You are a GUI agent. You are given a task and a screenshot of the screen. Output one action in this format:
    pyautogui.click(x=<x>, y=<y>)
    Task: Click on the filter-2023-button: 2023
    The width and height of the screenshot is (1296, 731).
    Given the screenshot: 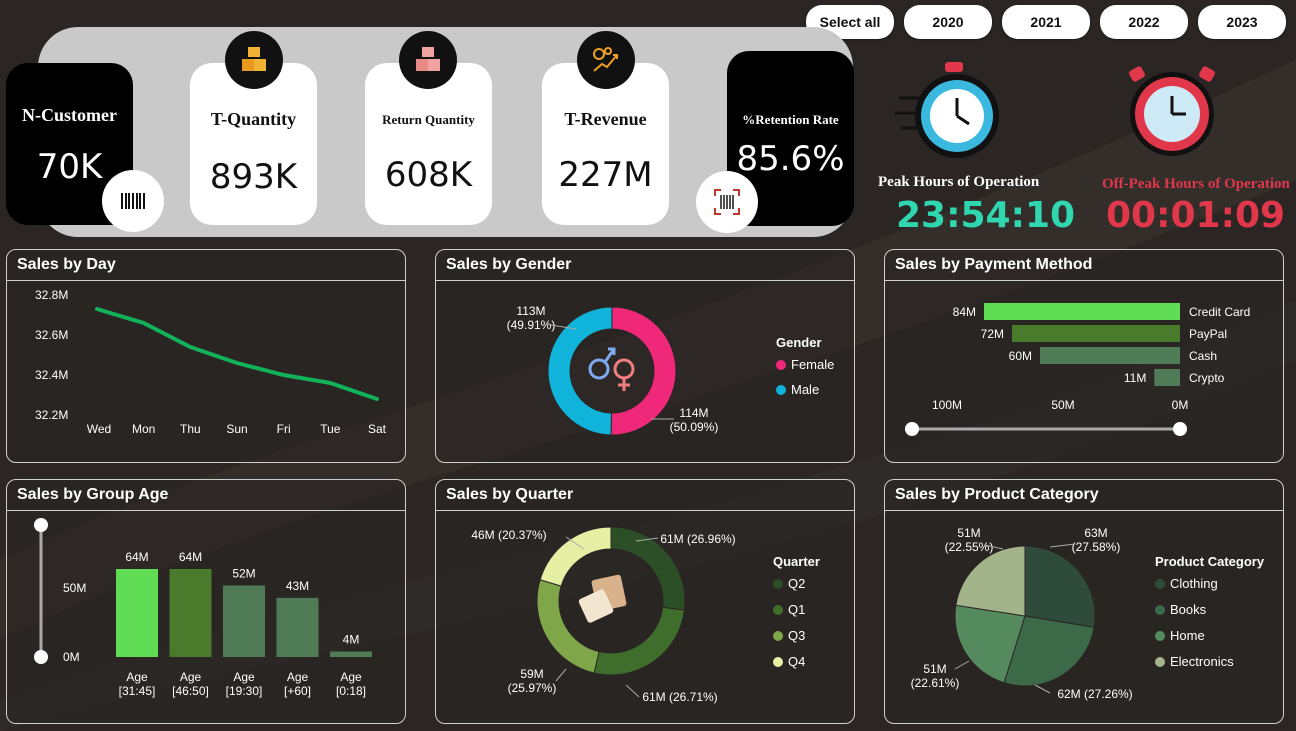 What is the action you would take?
    pyautogui.click(x=1242, y=22)
    